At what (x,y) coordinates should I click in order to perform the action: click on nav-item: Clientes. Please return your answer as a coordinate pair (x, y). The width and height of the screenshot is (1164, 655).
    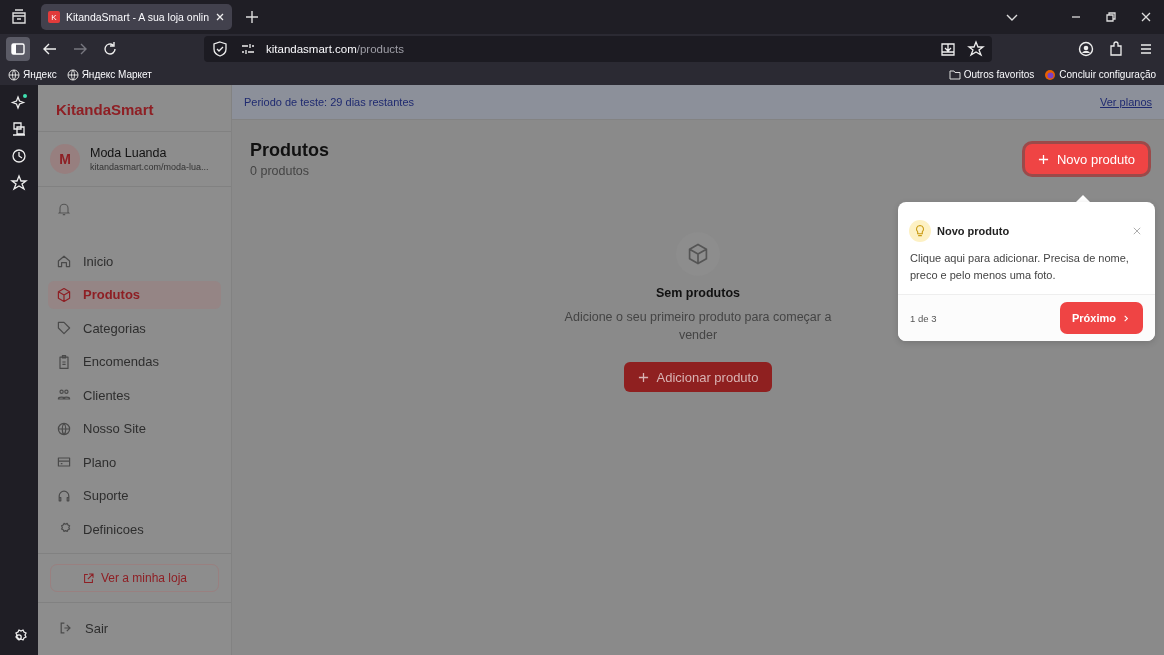
    Looking at the image, I should click on (134, 395).